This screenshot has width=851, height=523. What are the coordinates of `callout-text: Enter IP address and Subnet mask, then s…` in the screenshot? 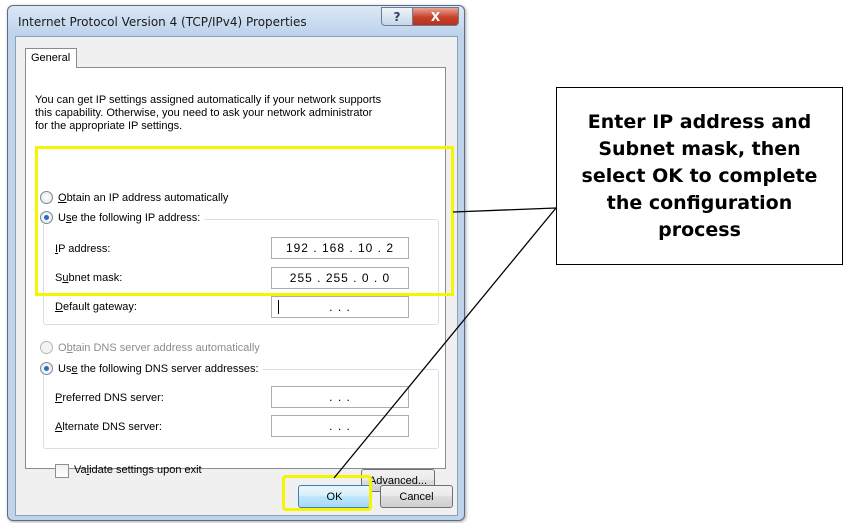 It's located at (699, 175).